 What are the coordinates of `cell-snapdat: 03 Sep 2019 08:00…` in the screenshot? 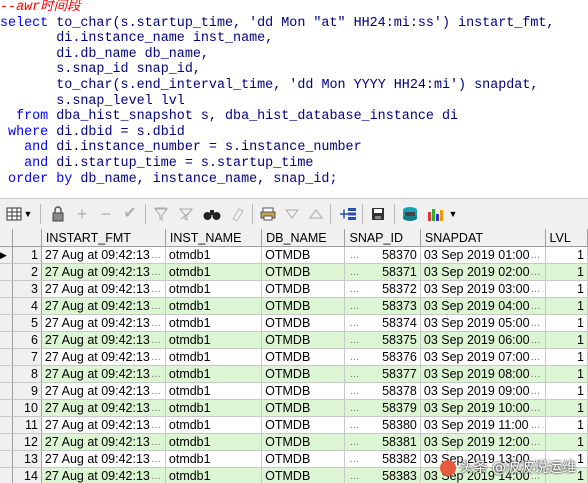 It's located at (483, 374).